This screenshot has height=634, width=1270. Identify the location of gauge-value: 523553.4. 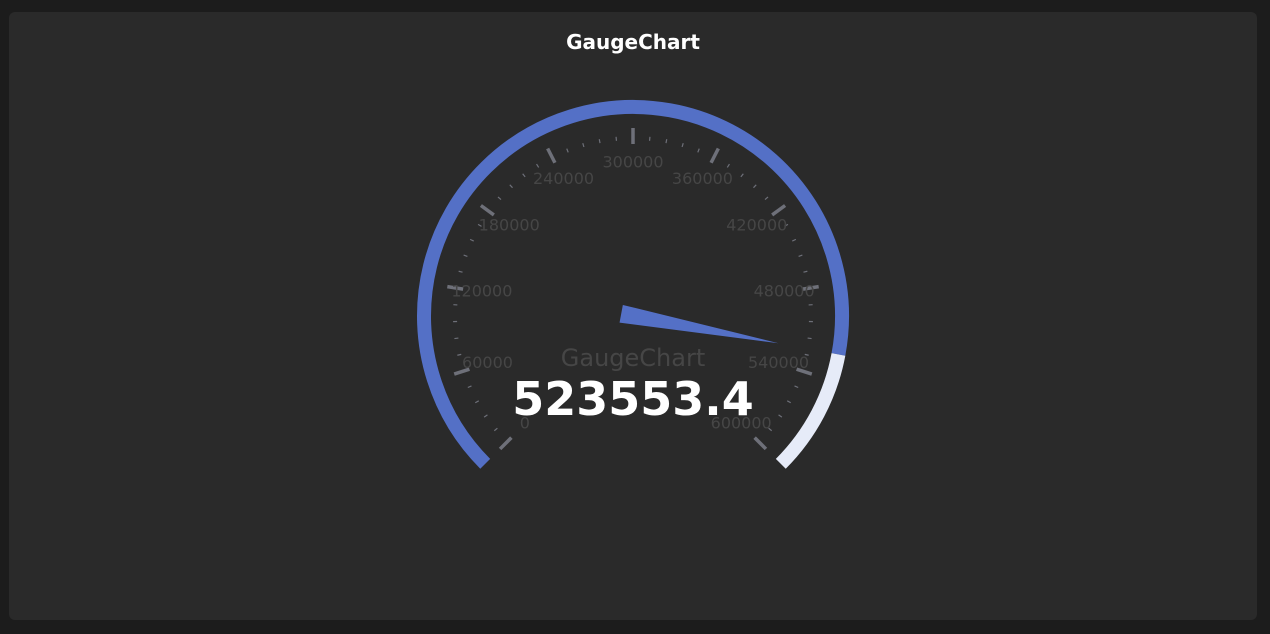
(633, 399).